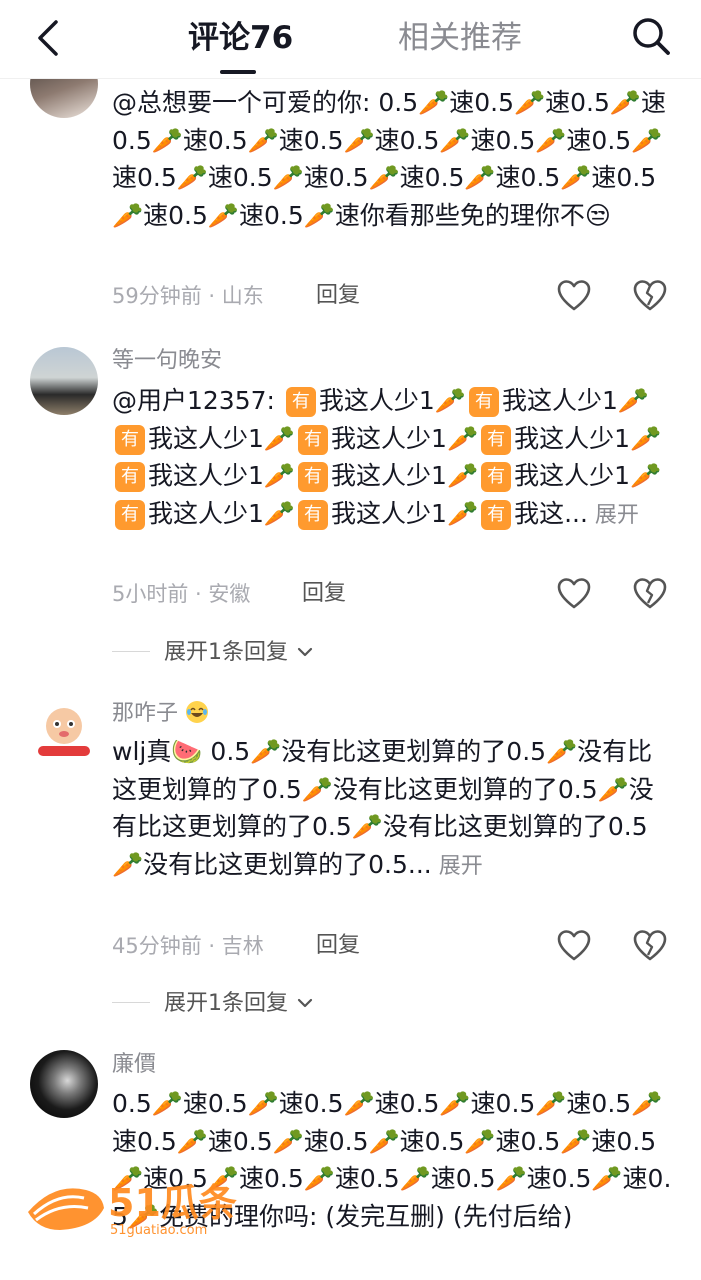 The width and height of the screenshot is (701, 1280). What do you see at coordinates (145, 713) in the screenshot?
I see `username-label: 那咋子` at bounding box center [145, 713].